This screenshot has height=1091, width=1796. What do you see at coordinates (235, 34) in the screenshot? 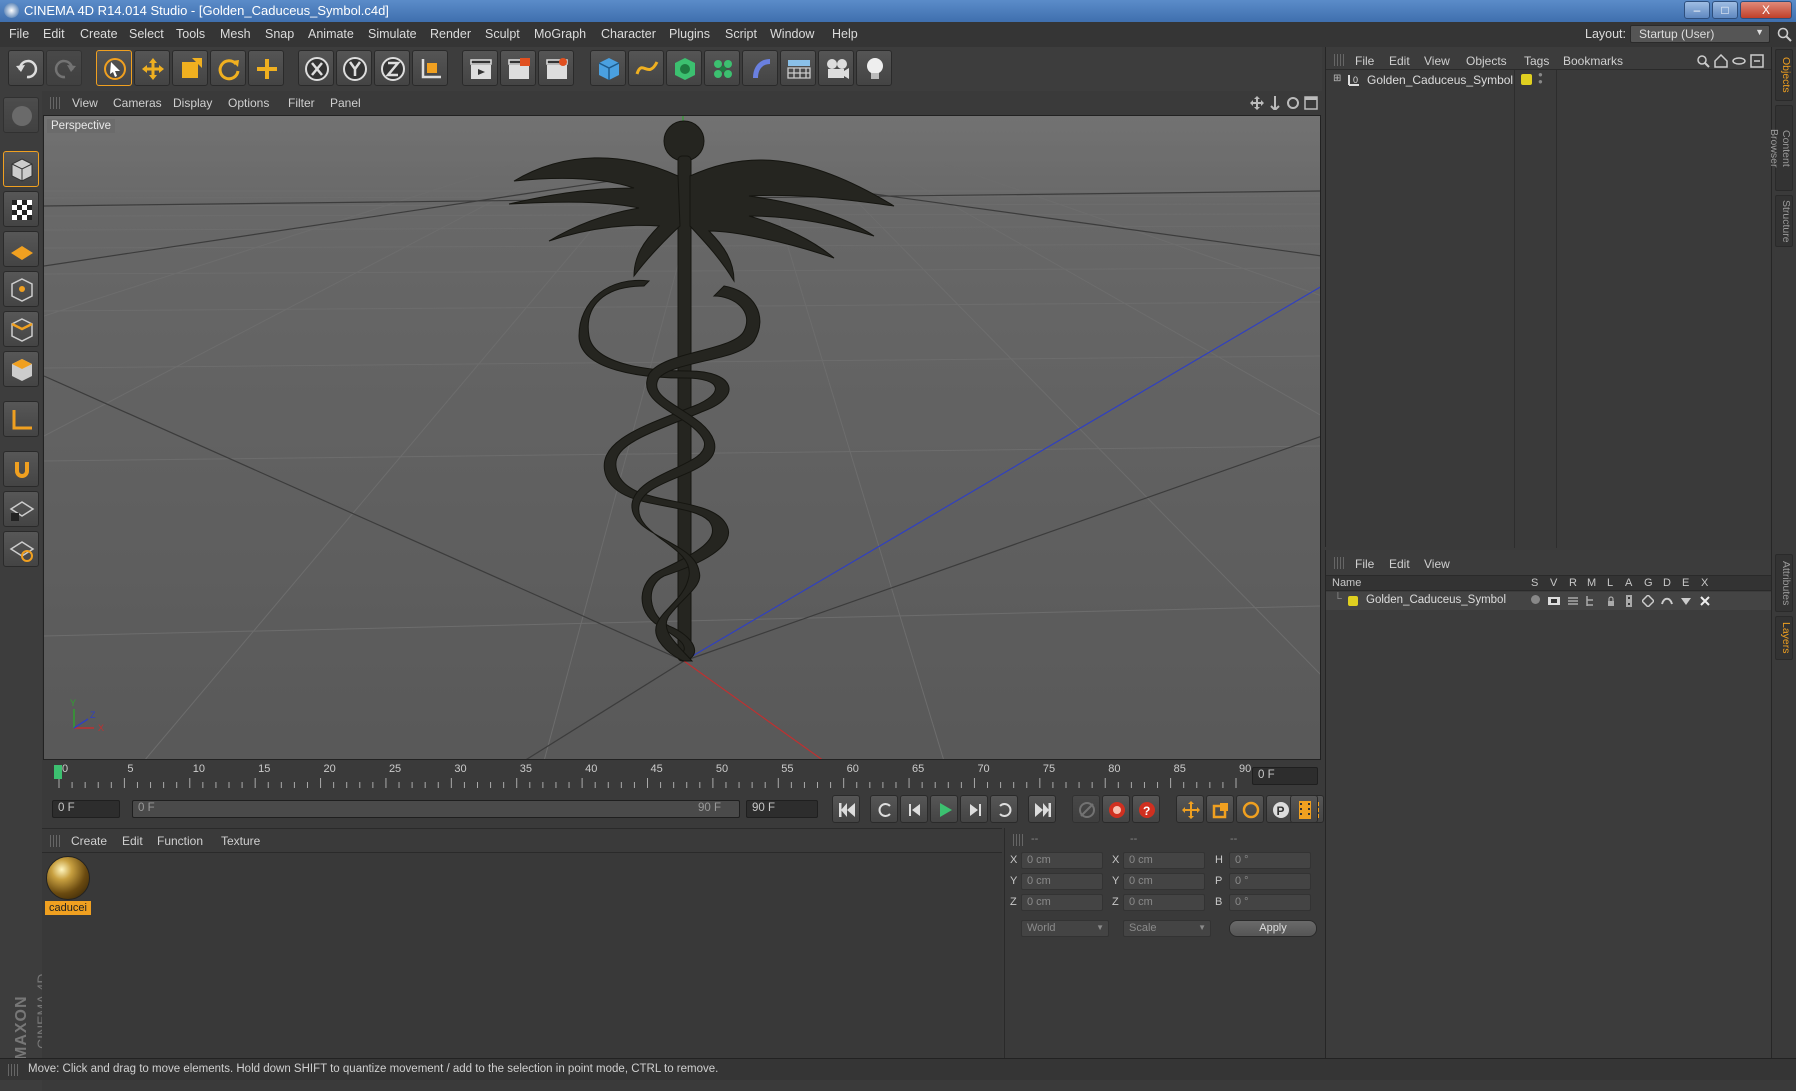
I see `menu-mesh: Mesh` at bounding box center [235, 34].